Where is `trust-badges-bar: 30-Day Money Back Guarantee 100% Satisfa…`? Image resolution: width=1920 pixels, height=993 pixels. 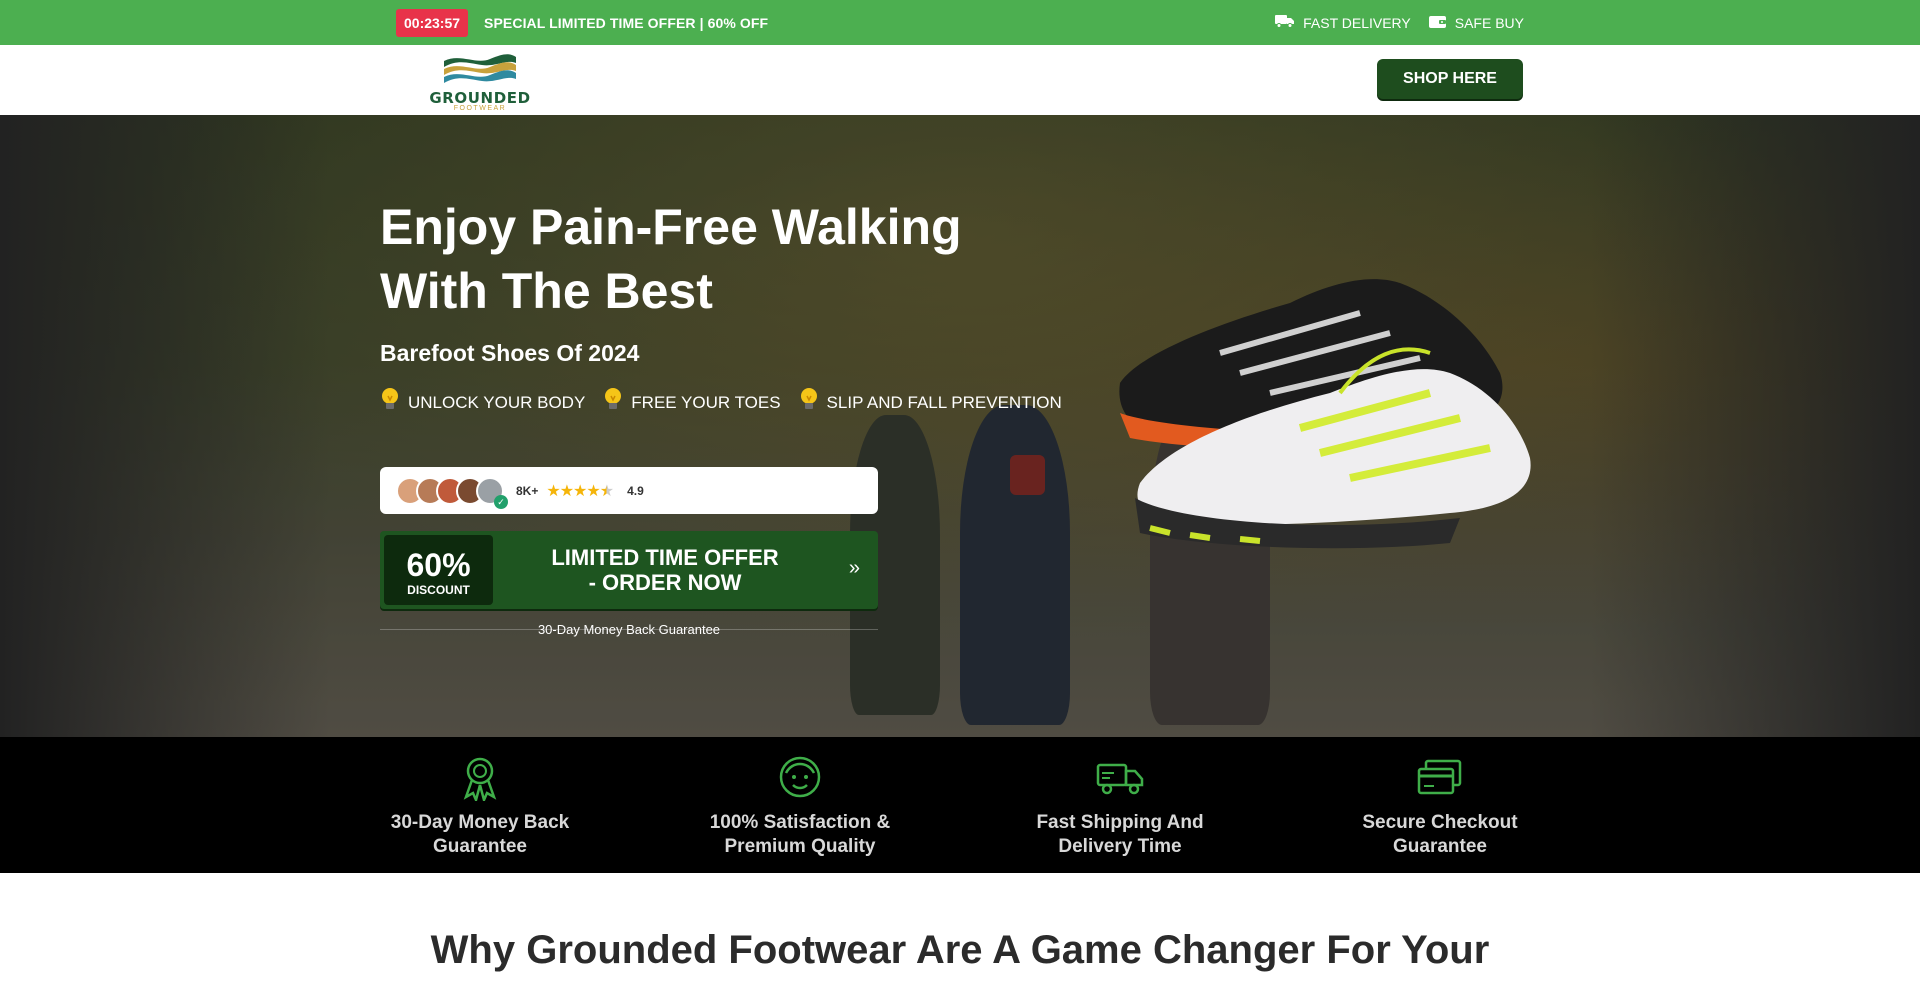 trust-badges-bar: 30-Day Money Back Guarantee 100% Satisfa… is located at coordinates (960, 805).